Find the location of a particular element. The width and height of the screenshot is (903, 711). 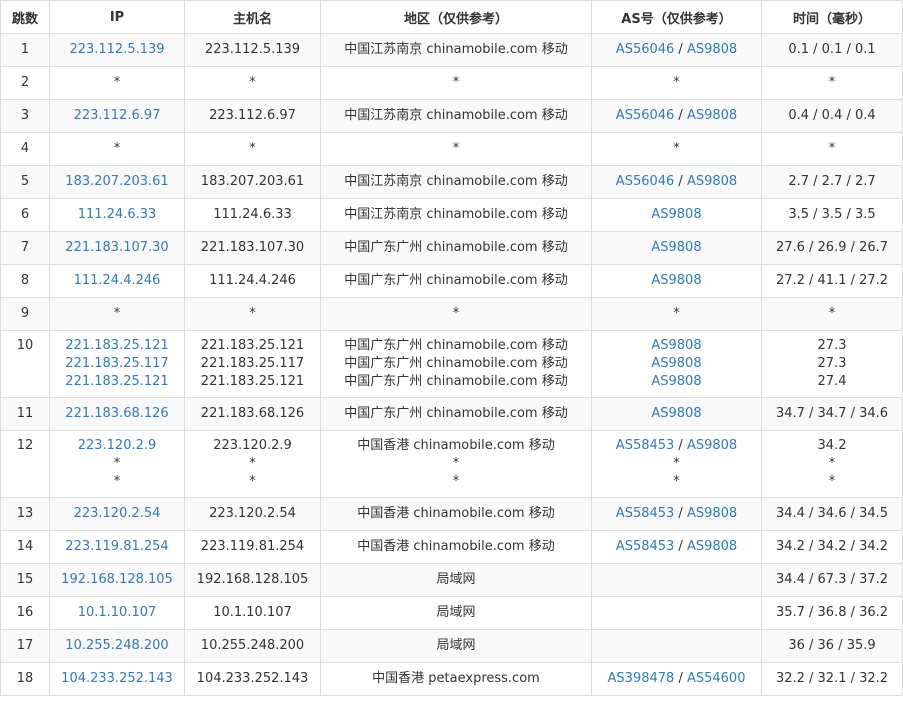

as-cell: * is located at coordinates (676, 83).